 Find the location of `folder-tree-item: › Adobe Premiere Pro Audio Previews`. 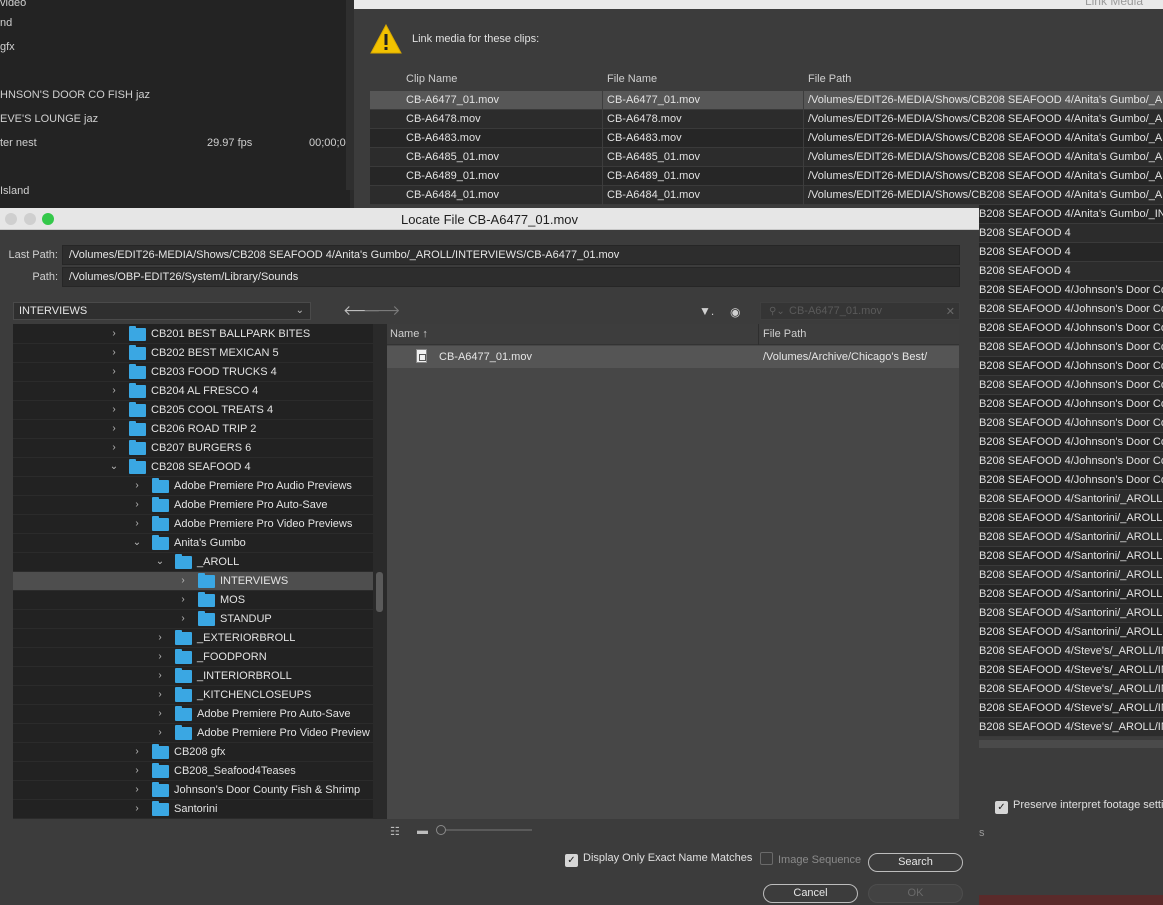

folder-tree-item: › Adobe Premiere Pro Audio Previews is located at coordinates (193, 486).